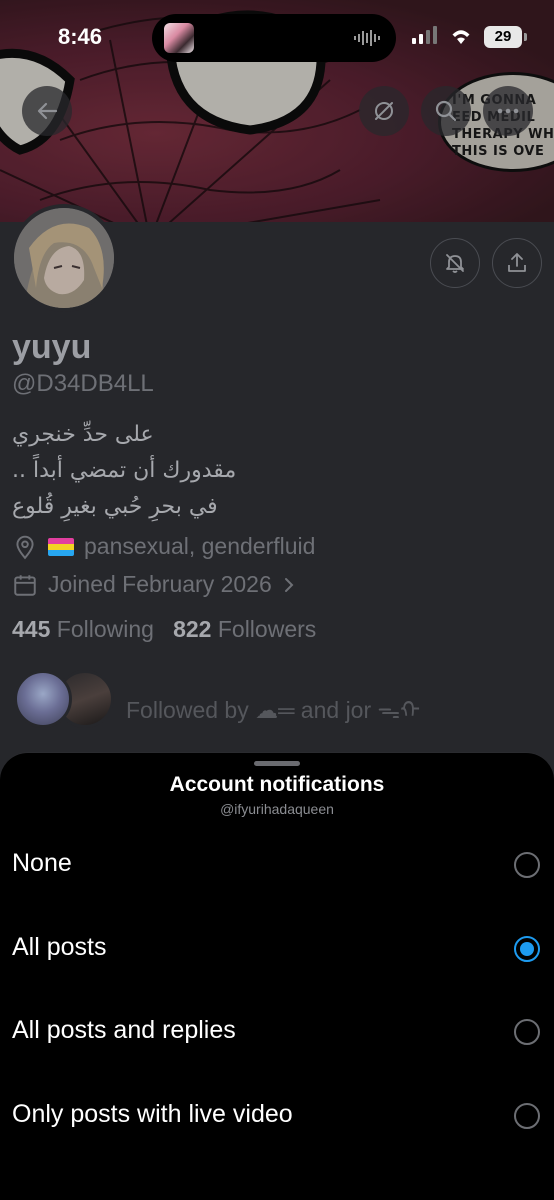  Describe the element at coordinates (154, 584) in the screenshot. I see `profile-joined: Joined February 2026` at that location.